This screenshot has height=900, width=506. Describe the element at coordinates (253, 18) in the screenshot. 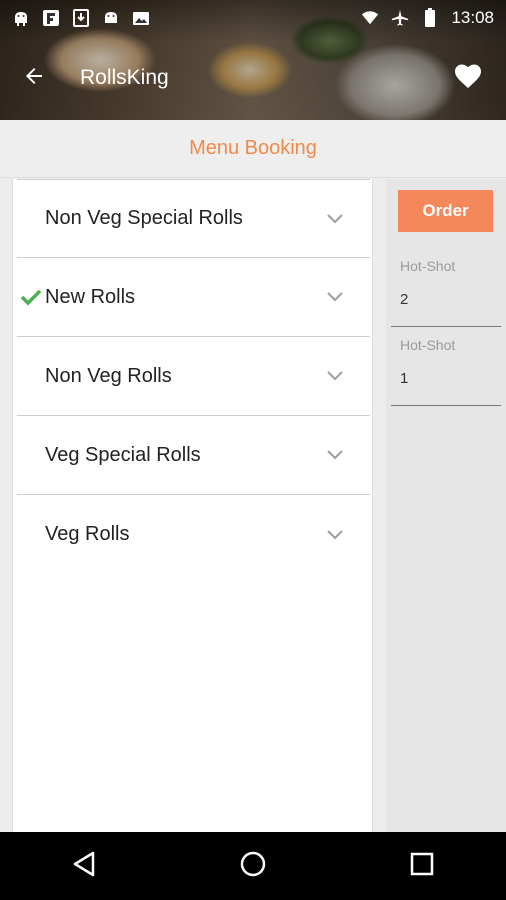

I see `status-bar: 13:08` at that location.